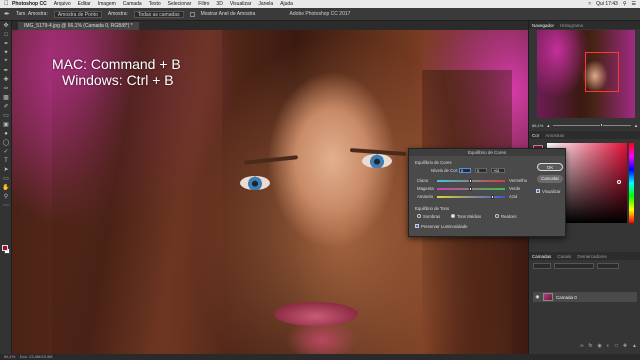  I want to click on layer-thumbnail, so click(548, 297).